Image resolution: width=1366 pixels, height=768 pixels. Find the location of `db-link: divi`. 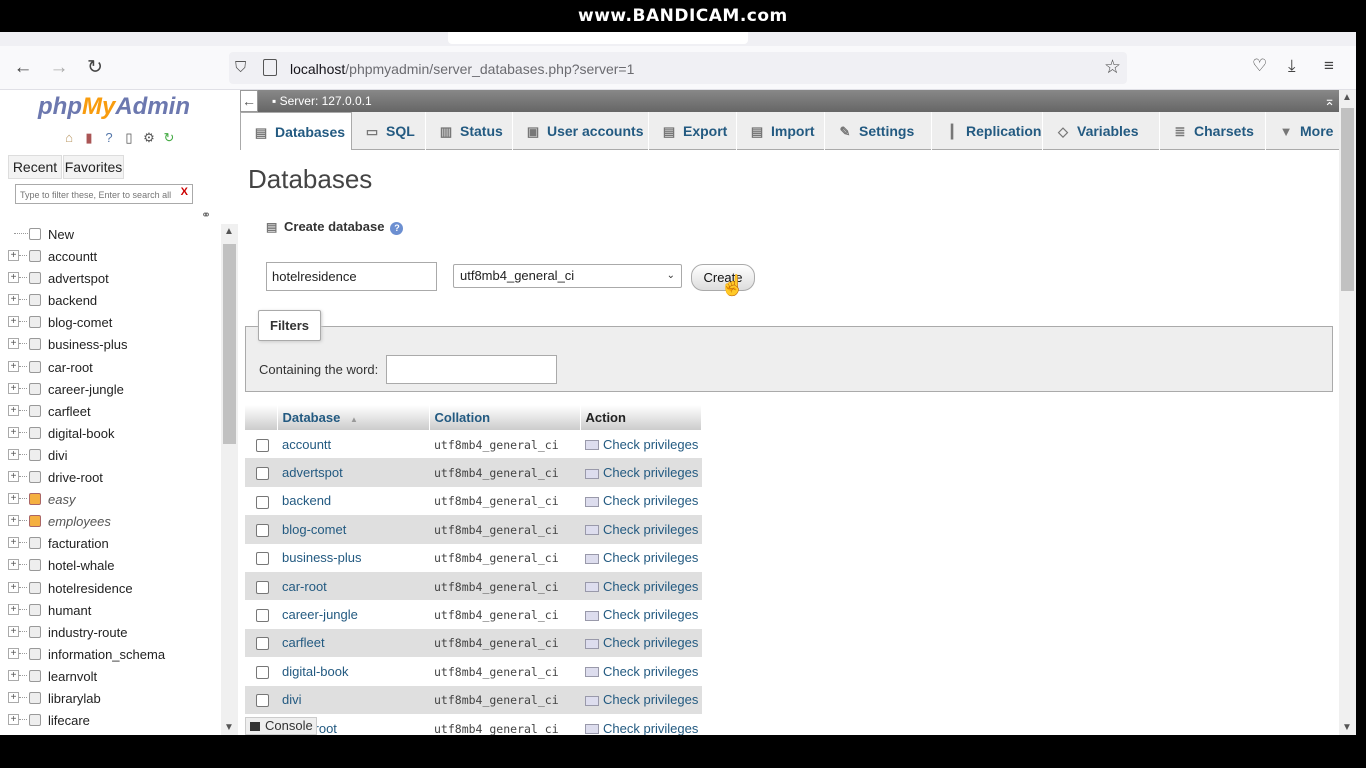

db-link: divi is located at coordinates (292, 699).